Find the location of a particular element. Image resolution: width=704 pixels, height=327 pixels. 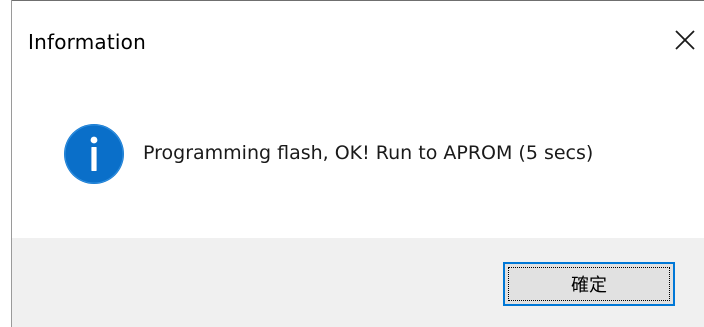

ok-button-label: 確定 is located at coordinates (589, 285).